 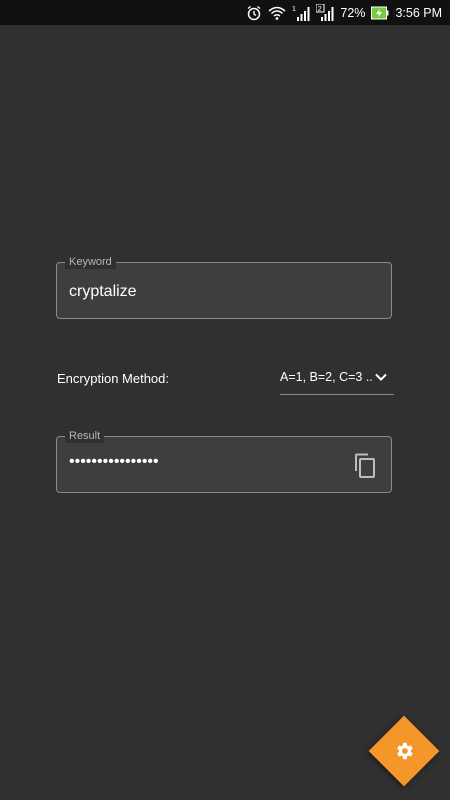 I want to click on alarm-icon, so click(x=254, y=12).